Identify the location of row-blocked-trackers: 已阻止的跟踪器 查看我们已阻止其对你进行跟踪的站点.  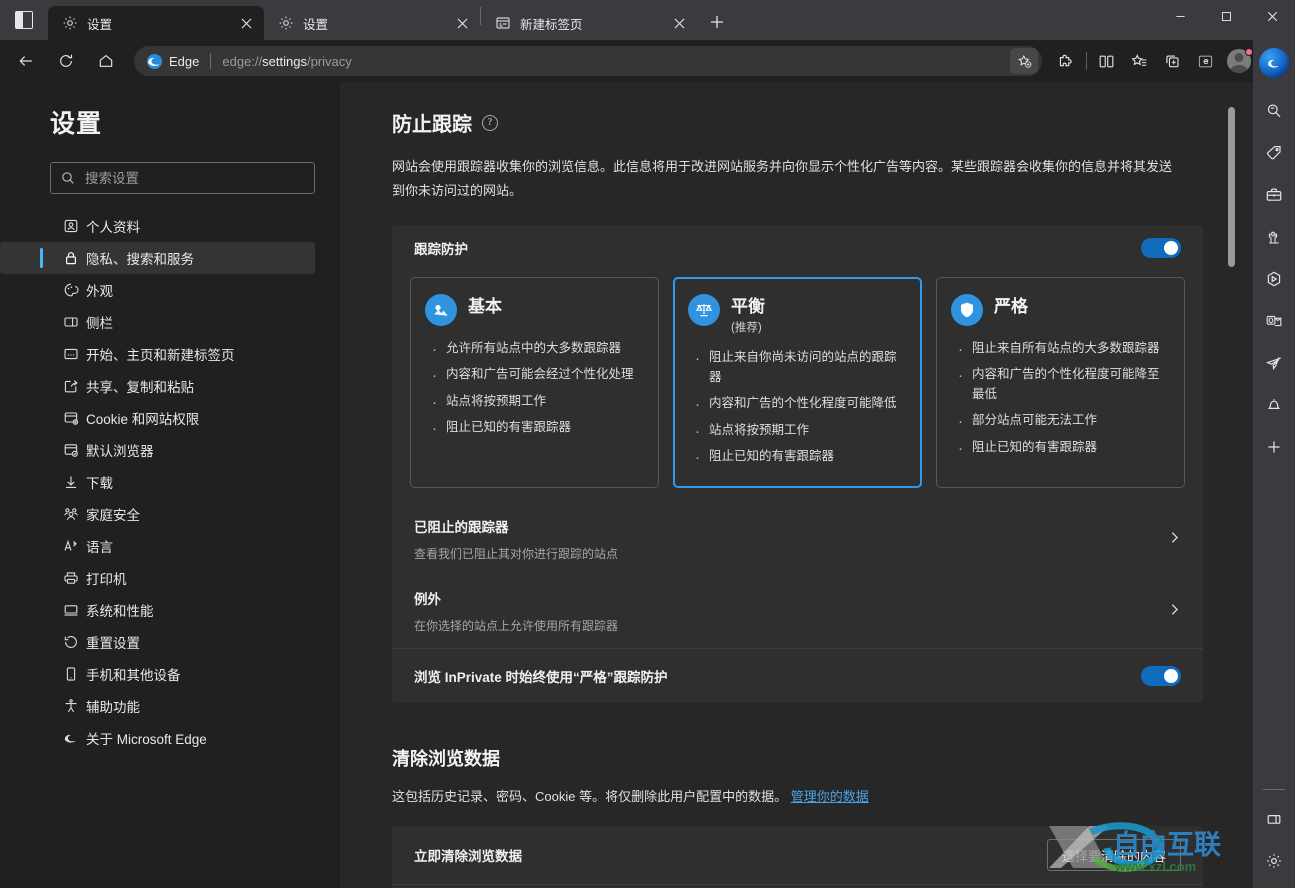
(797, 540).